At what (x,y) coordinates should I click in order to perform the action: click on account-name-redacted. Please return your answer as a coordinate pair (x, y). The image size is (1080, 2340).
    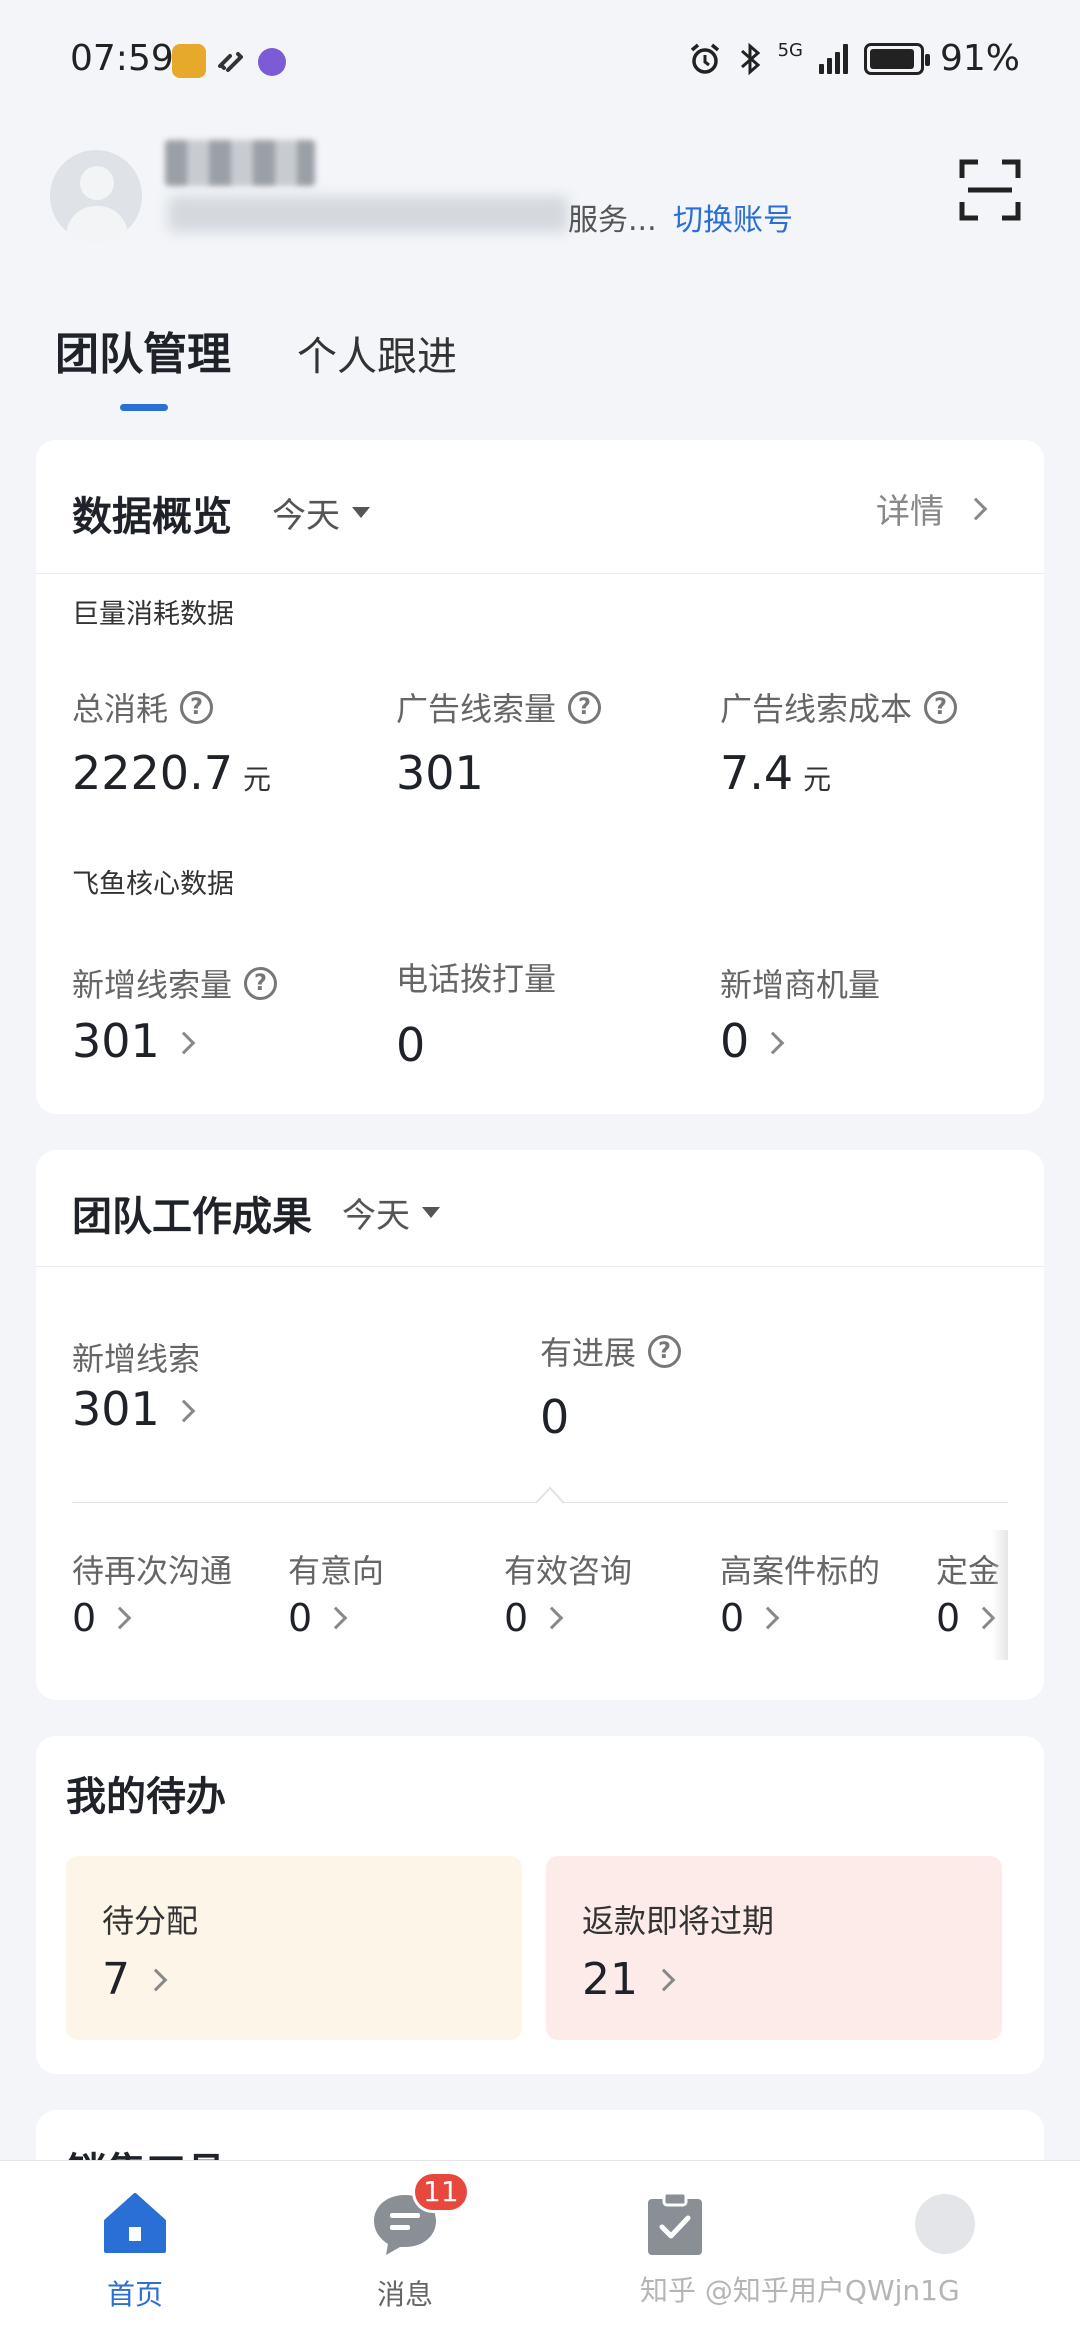
    Looking at the image, I should click on (240, 163).